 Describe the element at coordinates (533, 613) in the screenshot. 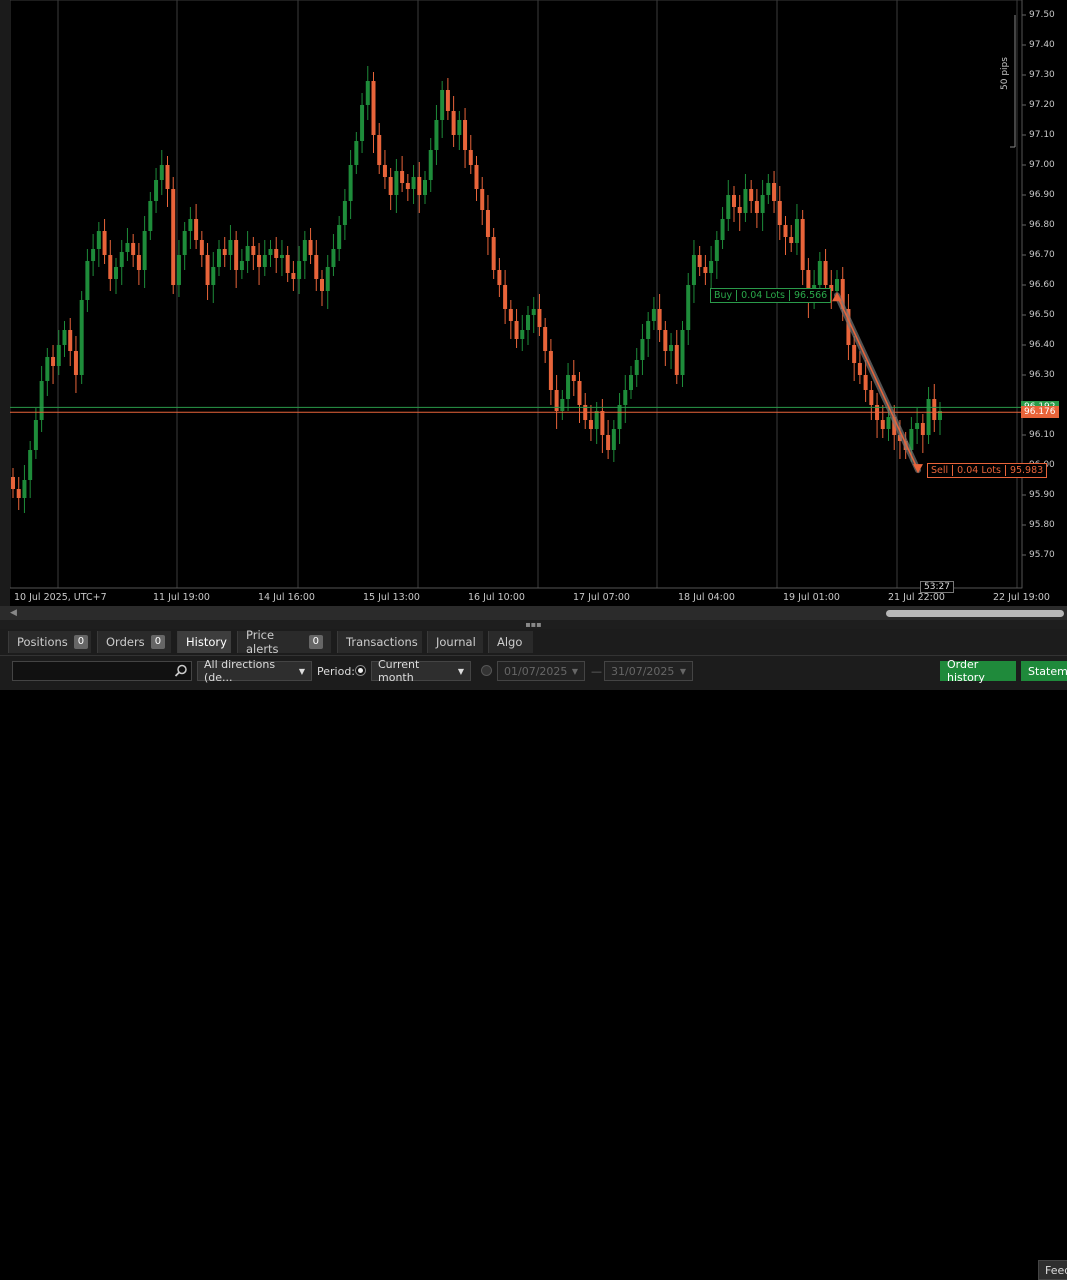

I see `chart-horizontal-scrollbar: ◀` at that location.